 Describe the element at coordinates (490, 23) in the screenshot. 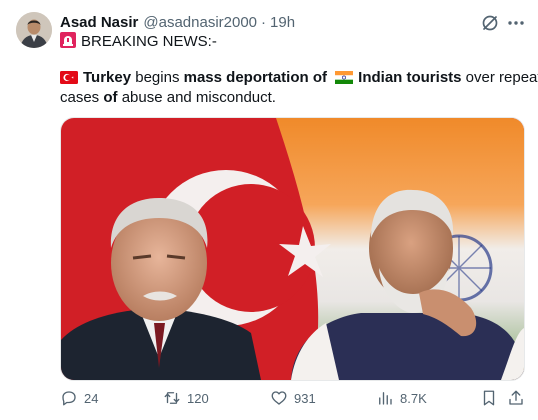

I see `grok-icon` at that location.